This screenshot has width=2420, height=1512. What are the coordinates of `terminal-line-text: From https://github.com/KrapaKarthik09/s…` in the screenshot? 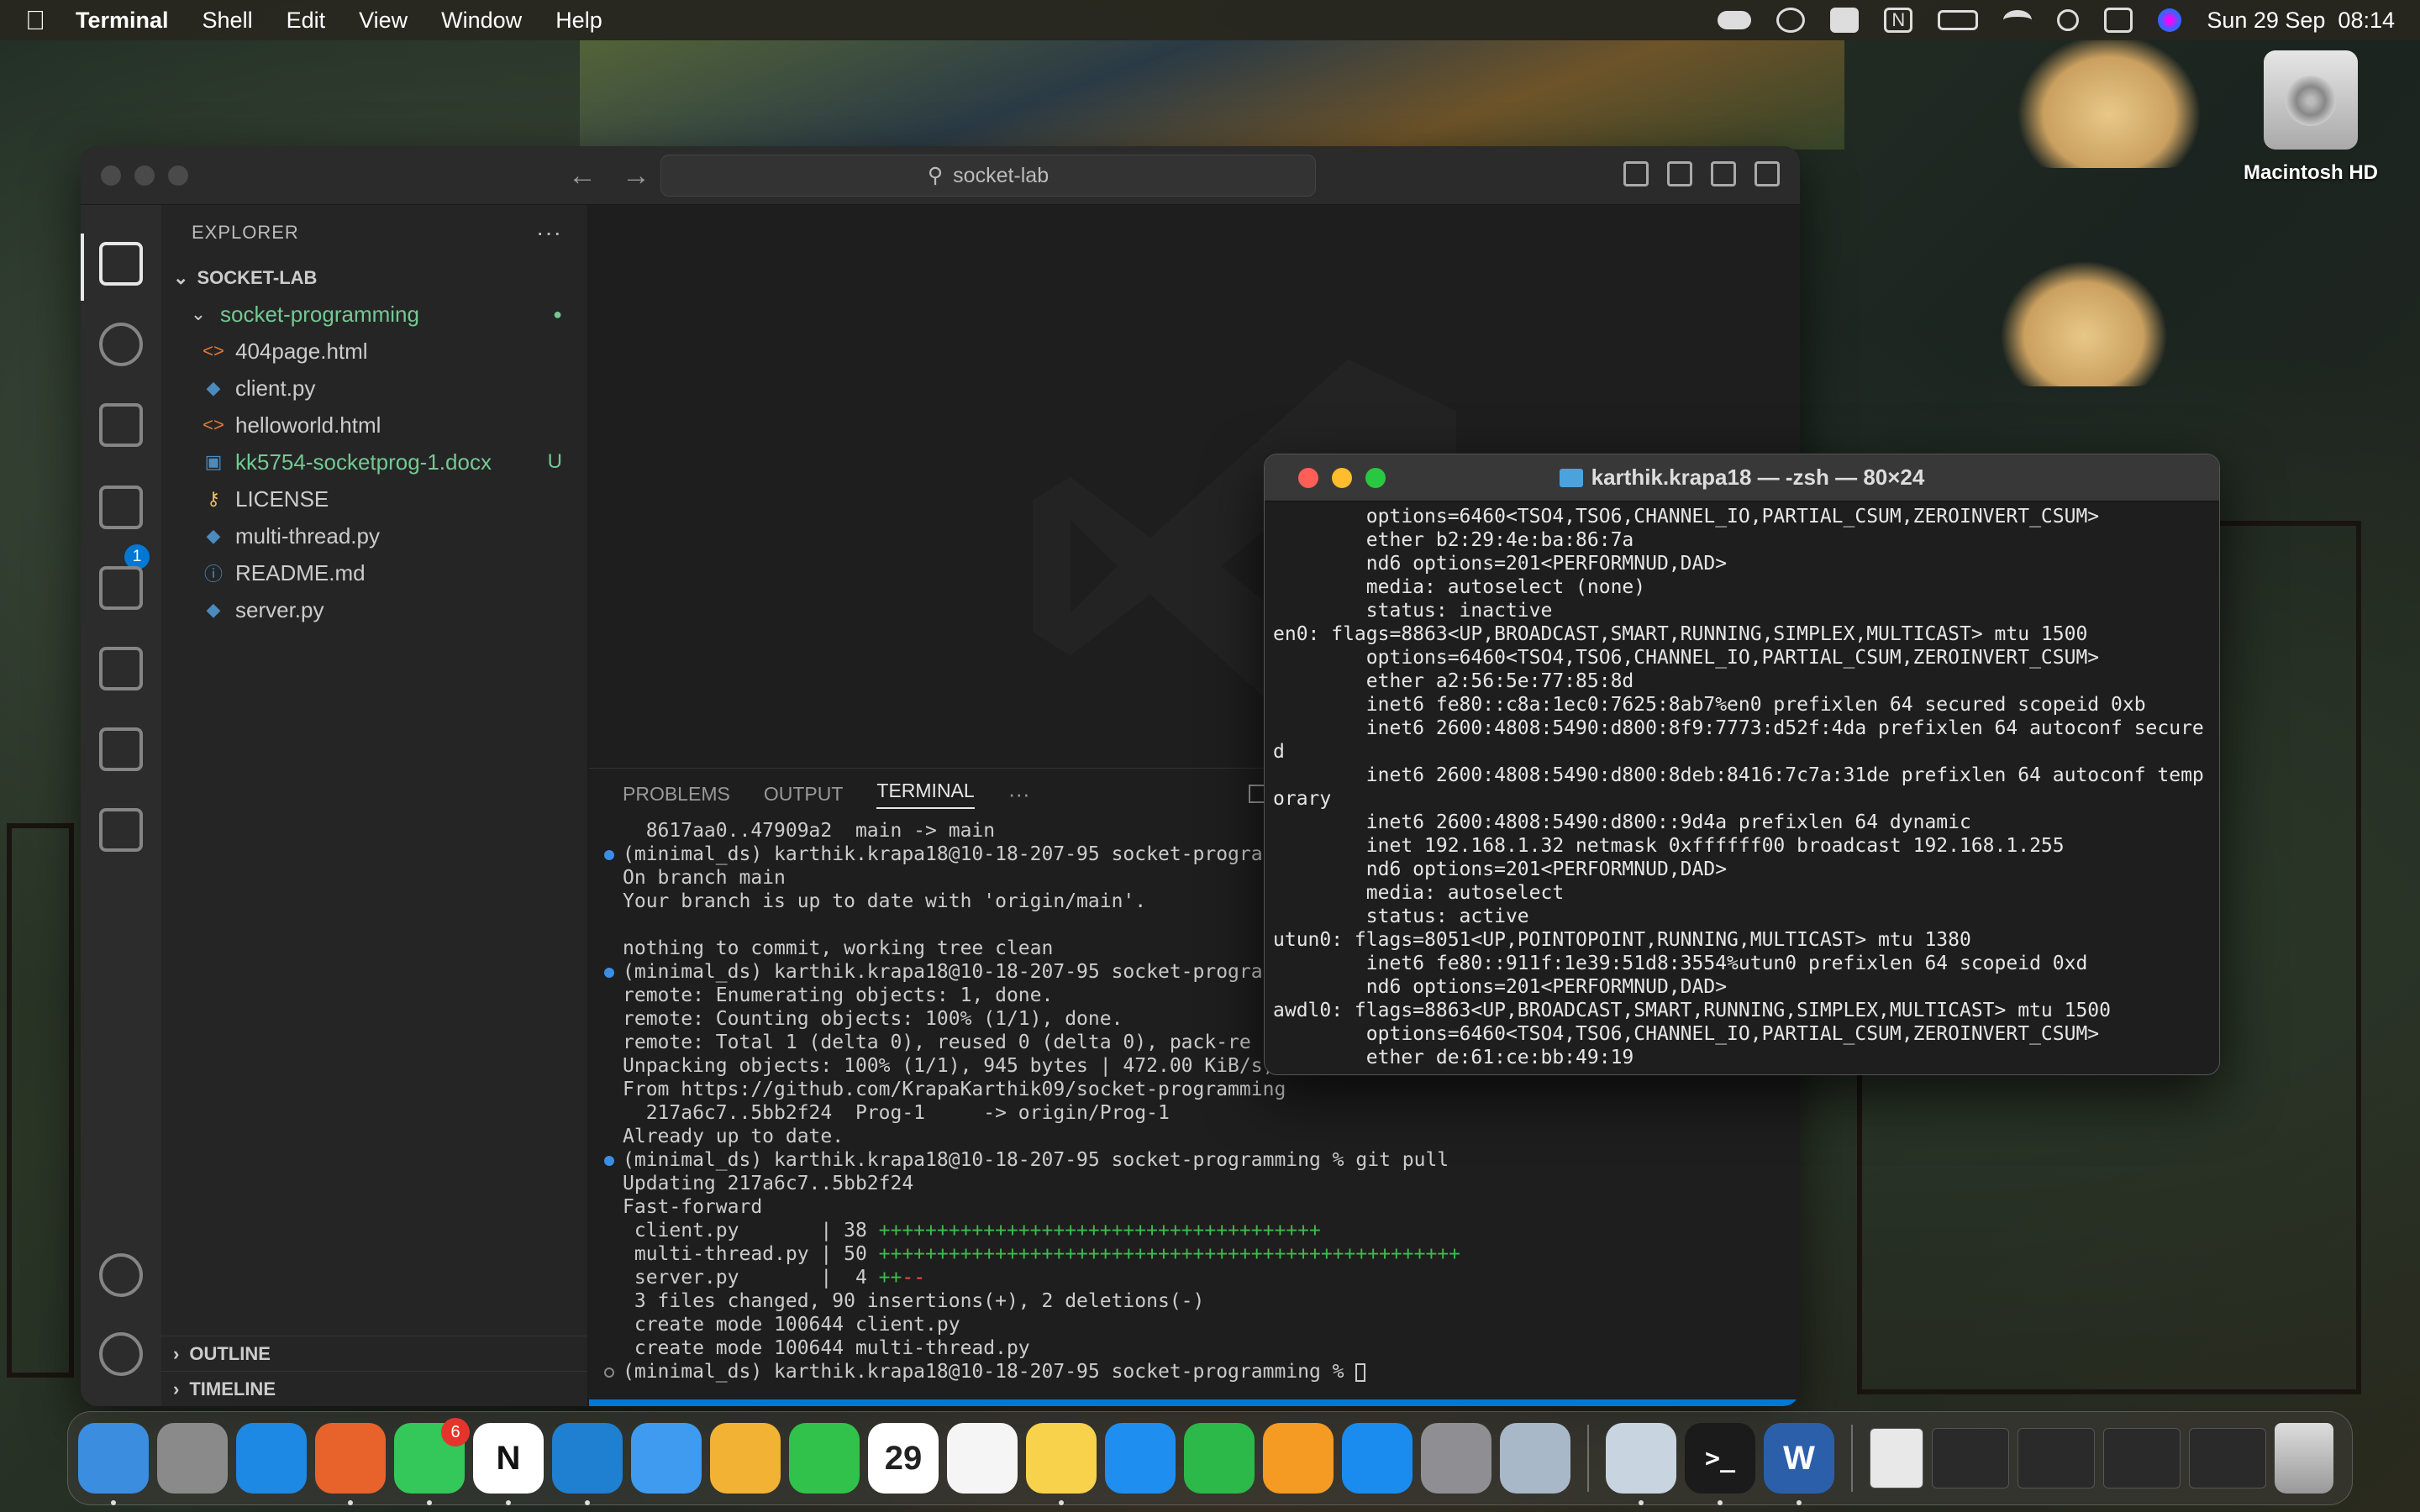 It's located at (955, 1089).